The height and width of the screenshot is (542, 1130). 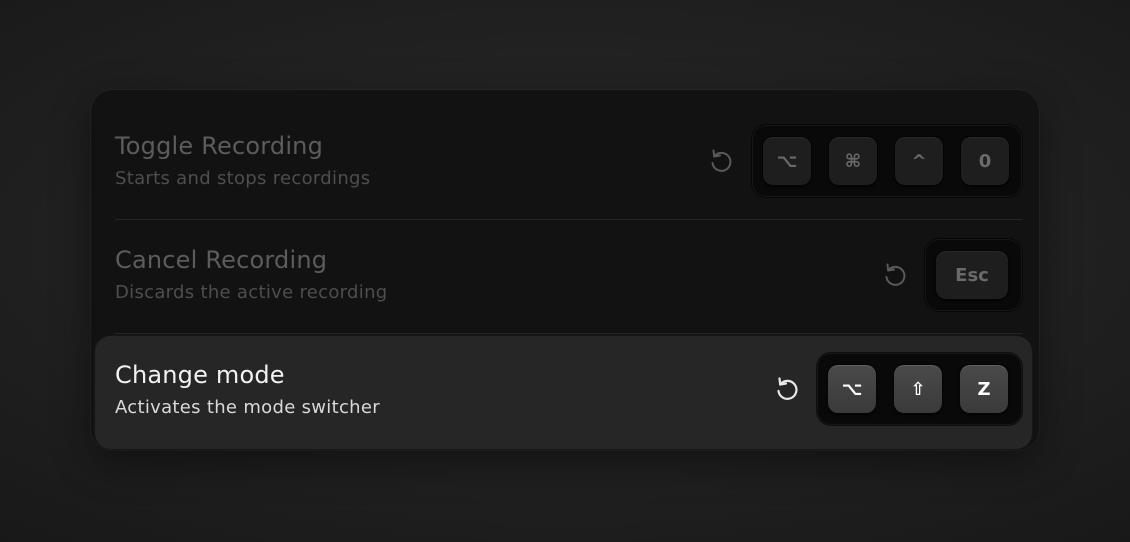 I want to click on key-z: Z, so click(x=984, y=389).